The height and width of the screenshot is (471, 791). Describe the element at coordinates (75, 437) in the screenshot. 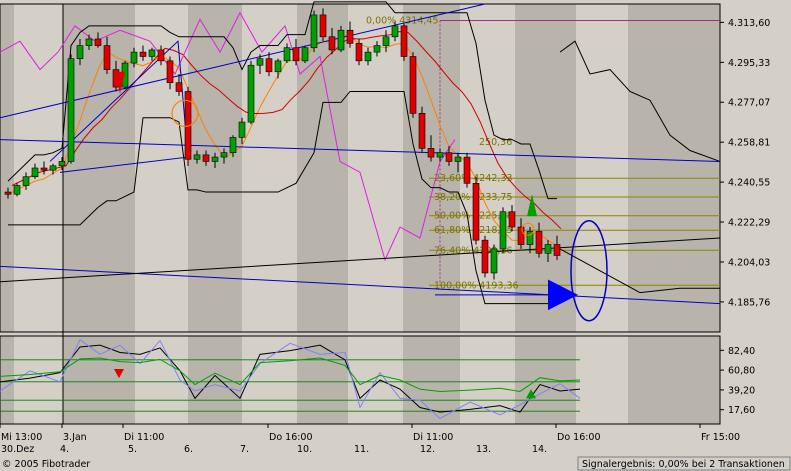

I see `time-label-top: 3.Jan` at that location.